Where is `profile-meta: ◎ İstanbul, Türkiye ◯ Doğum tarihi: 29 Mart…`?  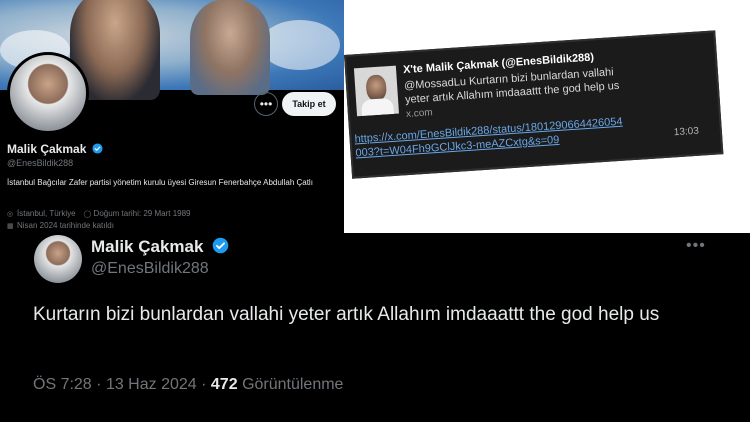
profile-meta: ◎ İstanbul, Türkiye ◯ Doğum tarihi: 29 Mart… is located at coordinates (98, 220).